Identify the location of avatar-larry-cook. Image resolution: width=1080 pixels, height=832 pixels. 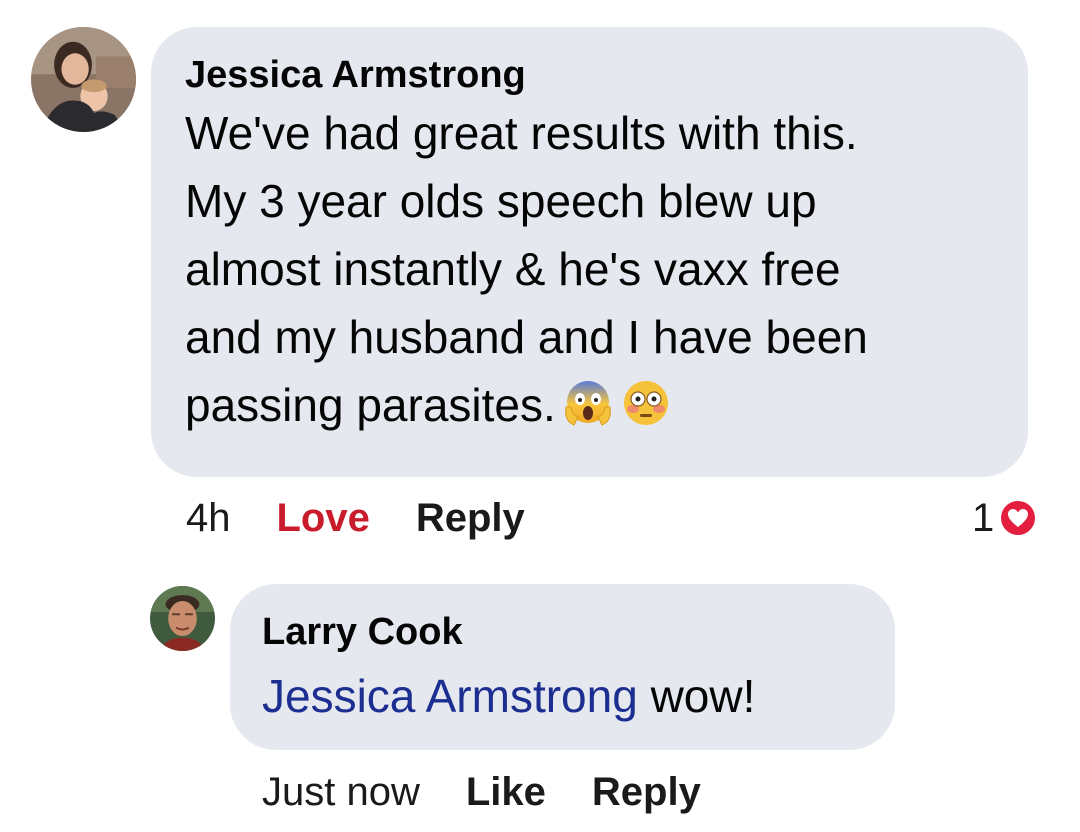
(182, 618).